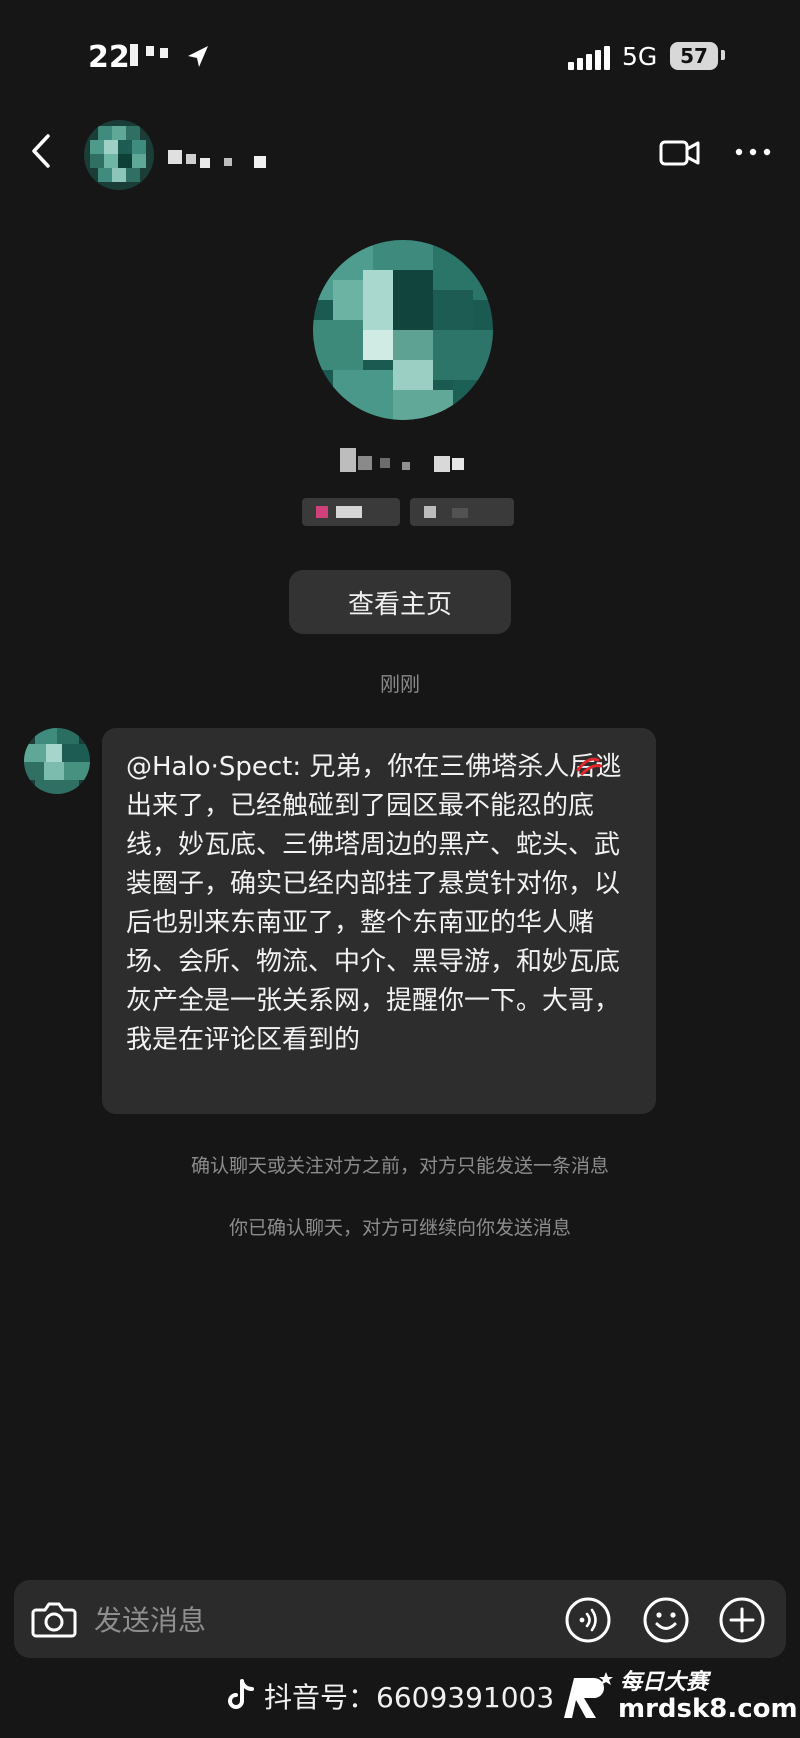 Image resolution: width=800 pixels, height=1738 pixels. I want to click on profile-tags-blurred, so click(408, 512).